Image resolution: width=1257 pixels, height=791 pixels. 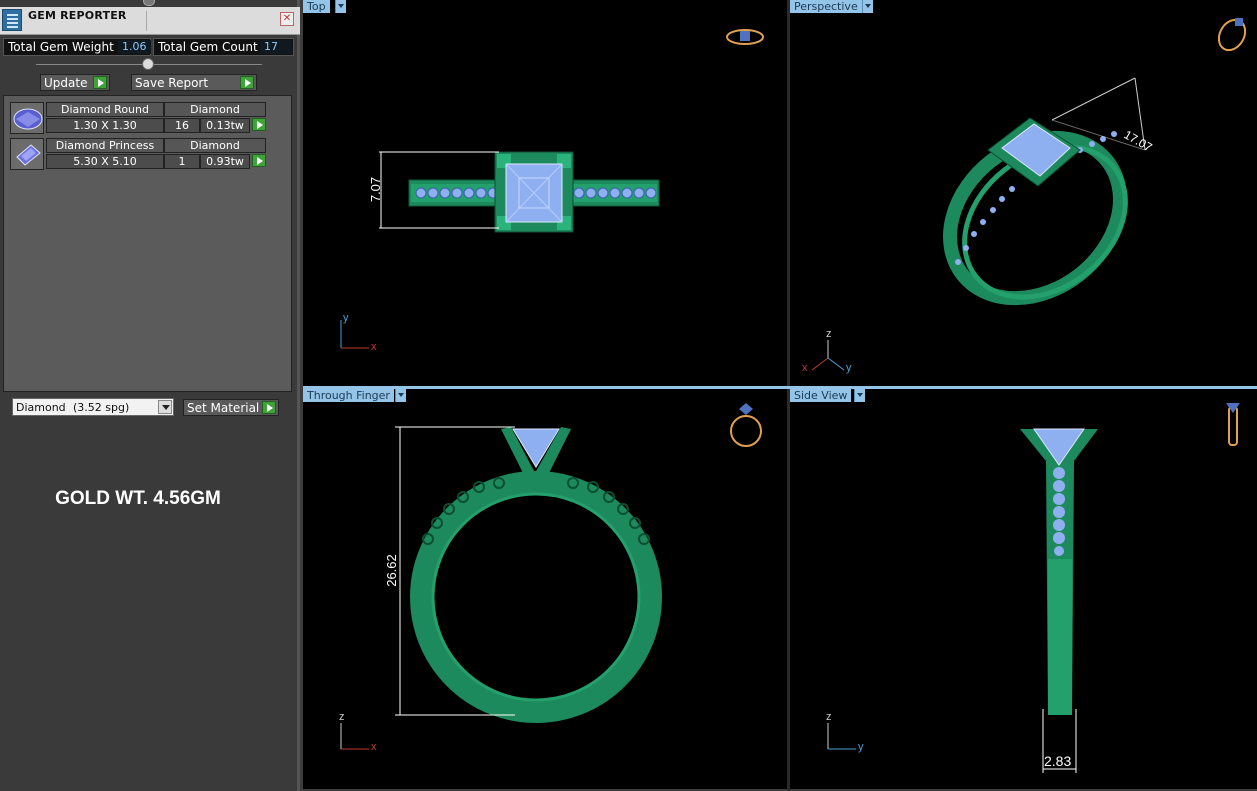 I want to click on panel-collapse-knob, so click(x=149, y=3).